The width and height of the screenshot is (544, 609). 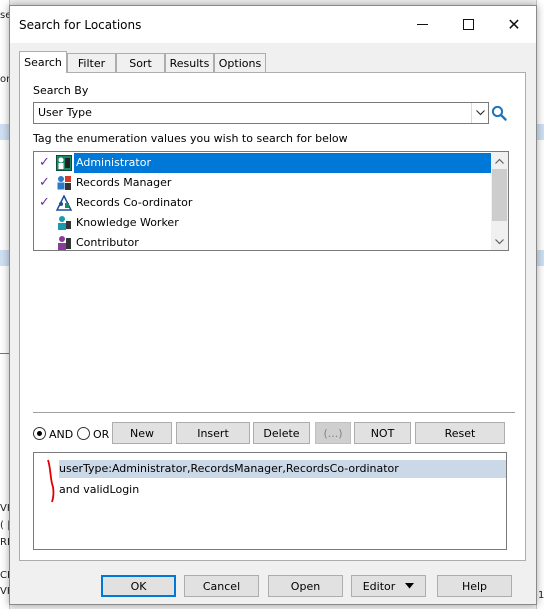 What do you see at coordinates (499, 160) in the screenshot?
I see `scroll-up-icon` at bounding box center [499, 160].